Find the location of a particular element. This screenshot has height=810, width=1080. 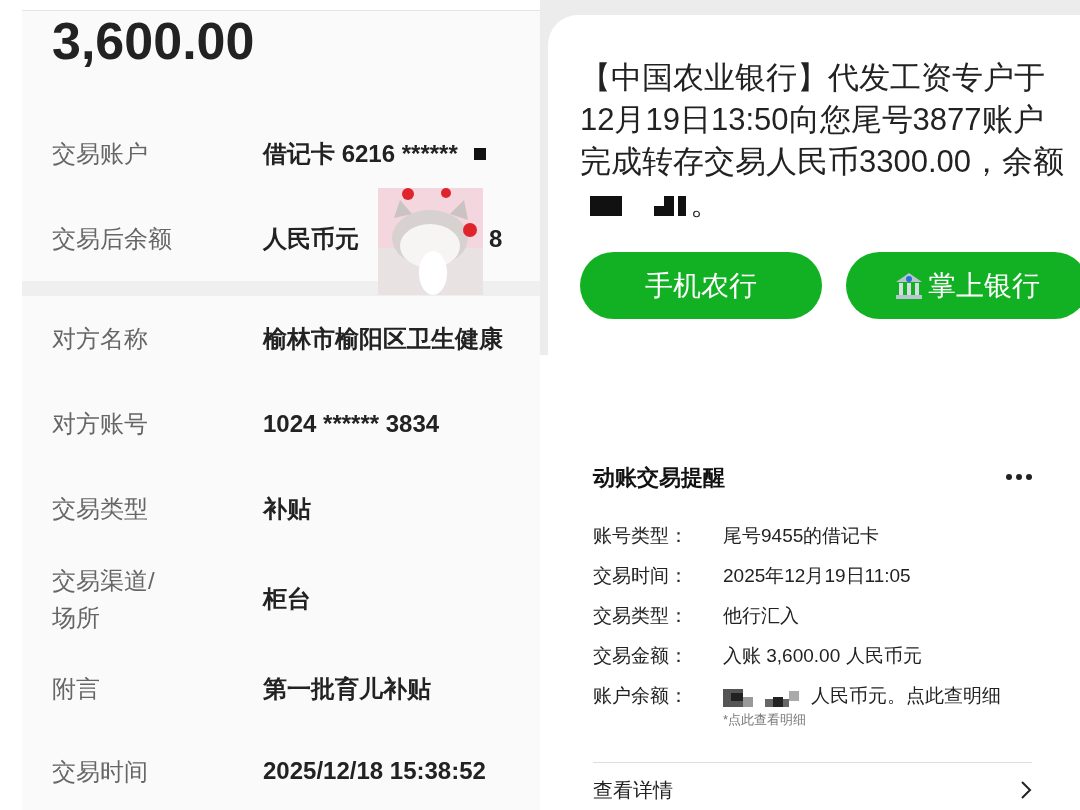

sms-text-line: 12月19日13:50向您尾号3877账户 is located at coordinates (812, 120).